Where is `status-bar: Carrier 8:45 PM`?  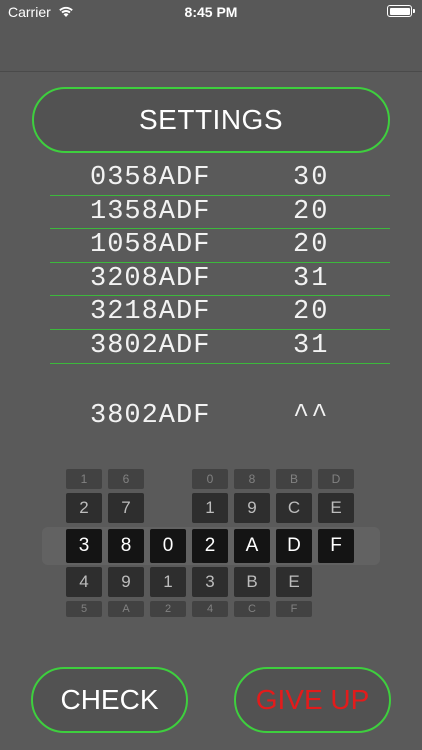 status-bar: Carrier 8:45 PM is located at coordinates (211, 12).